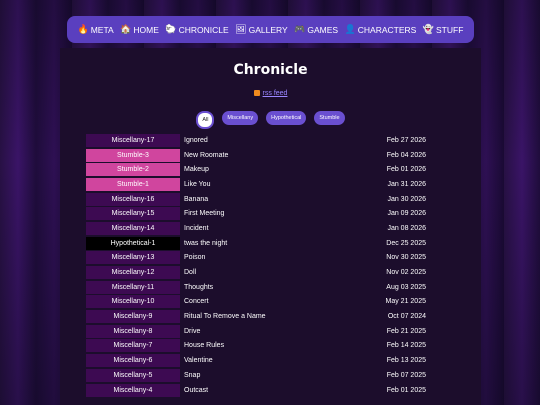 The width and height of the screenshot is (540, 405). I want to click on table-row: Miscellany-16 Banana Jan 30 2026, so click(261, 199).